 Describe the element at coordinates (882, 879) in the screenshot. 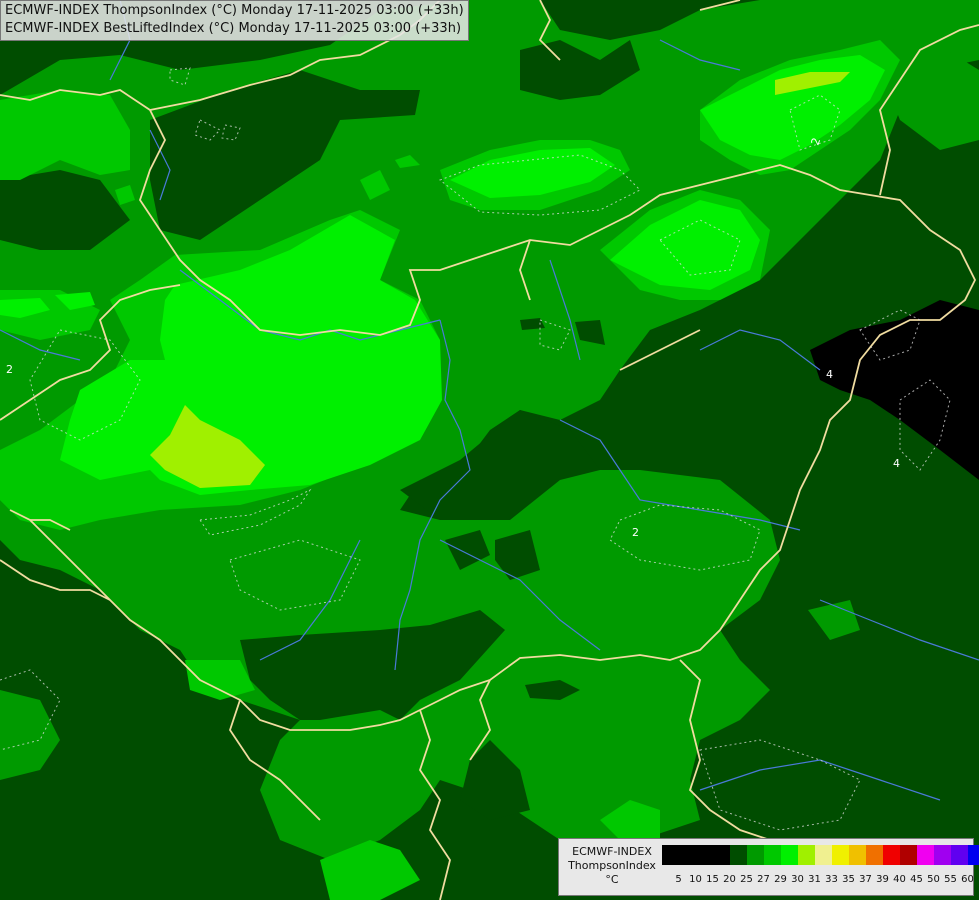

I see `legend-tick-label: 39` at that location.